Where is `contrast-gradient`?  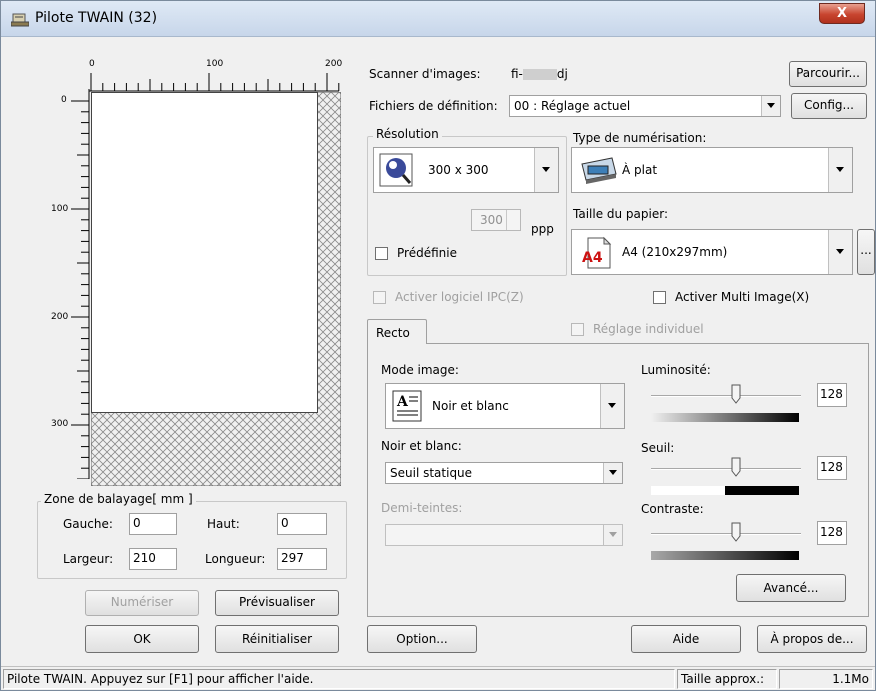 contrast-gradient is located at coordinates (725, 555).